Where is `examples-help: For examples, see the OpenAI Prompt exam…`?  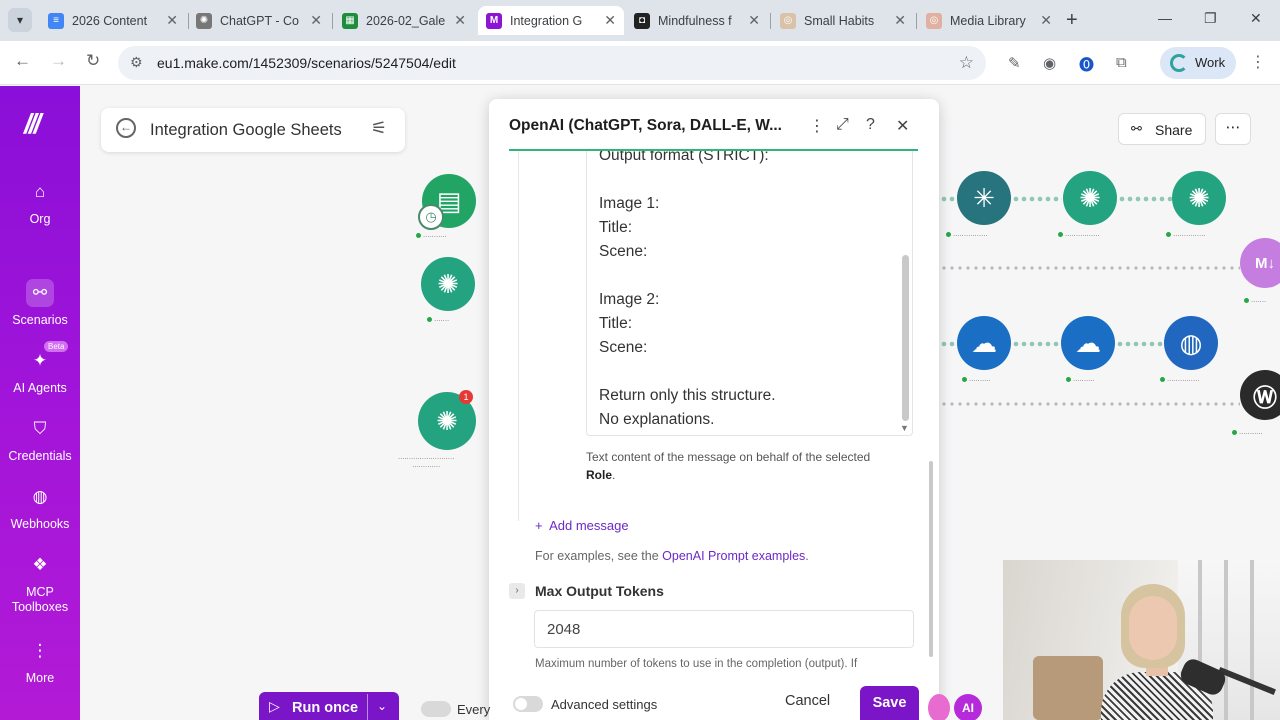
examples-help: For examples, see the OpenAI Prompt exam… is located at coordinates (672, 556).